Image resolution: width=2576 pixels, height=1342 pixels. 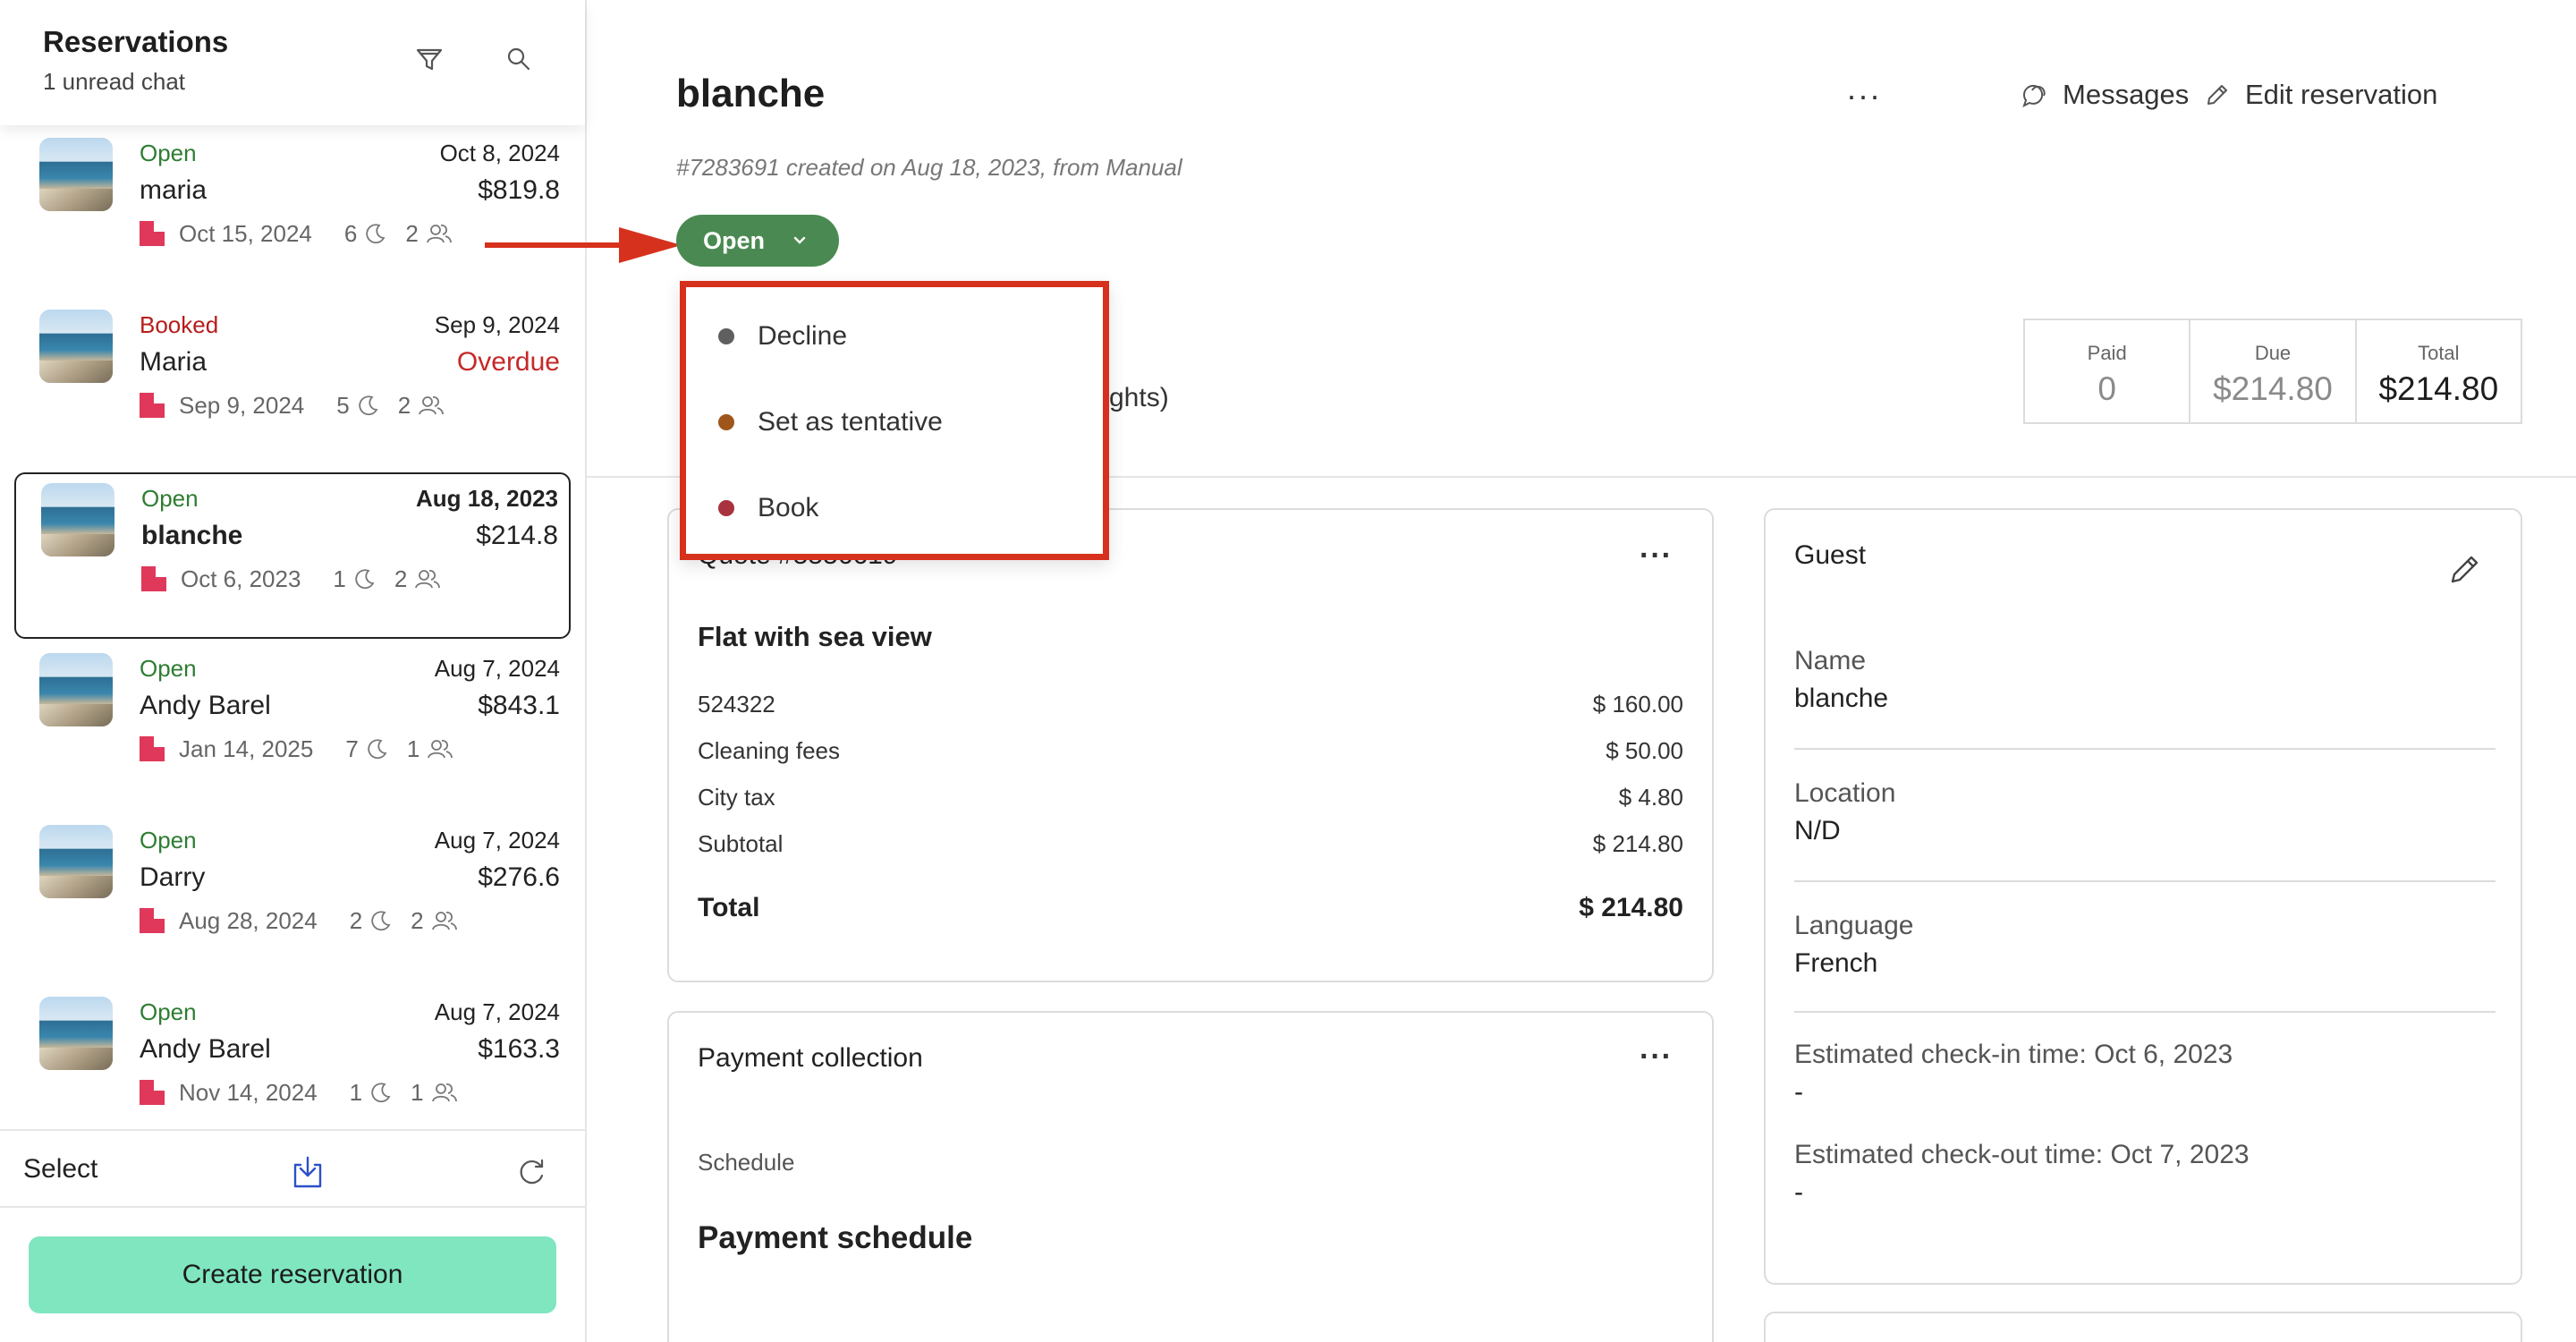 I want to click on payment-schedule-title: Payment schedule, so click(x=835, y=1238).